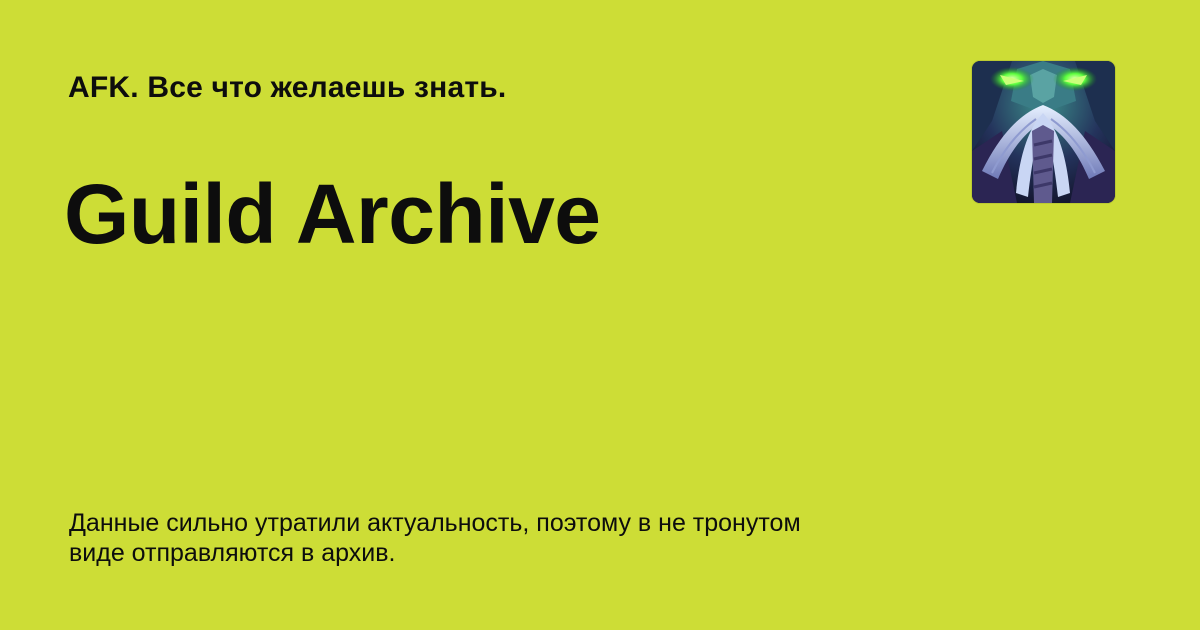 This screenshot has width=1200, height=630. I want to click on site-name: AFK. Все что желаешь знать., so click(287, 87).